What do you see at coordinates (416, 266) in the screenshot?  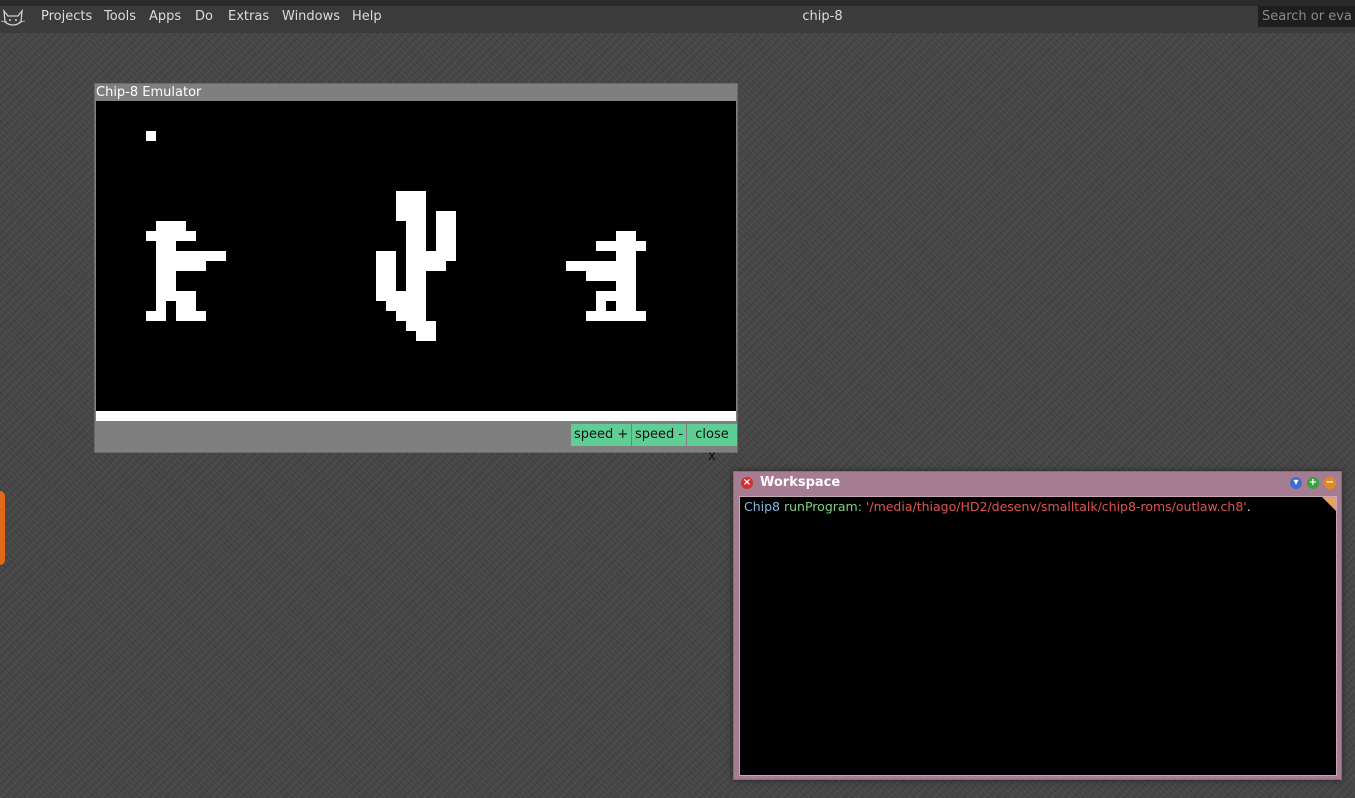 I see `cactus-sprite` at bounding box center [416, 266].